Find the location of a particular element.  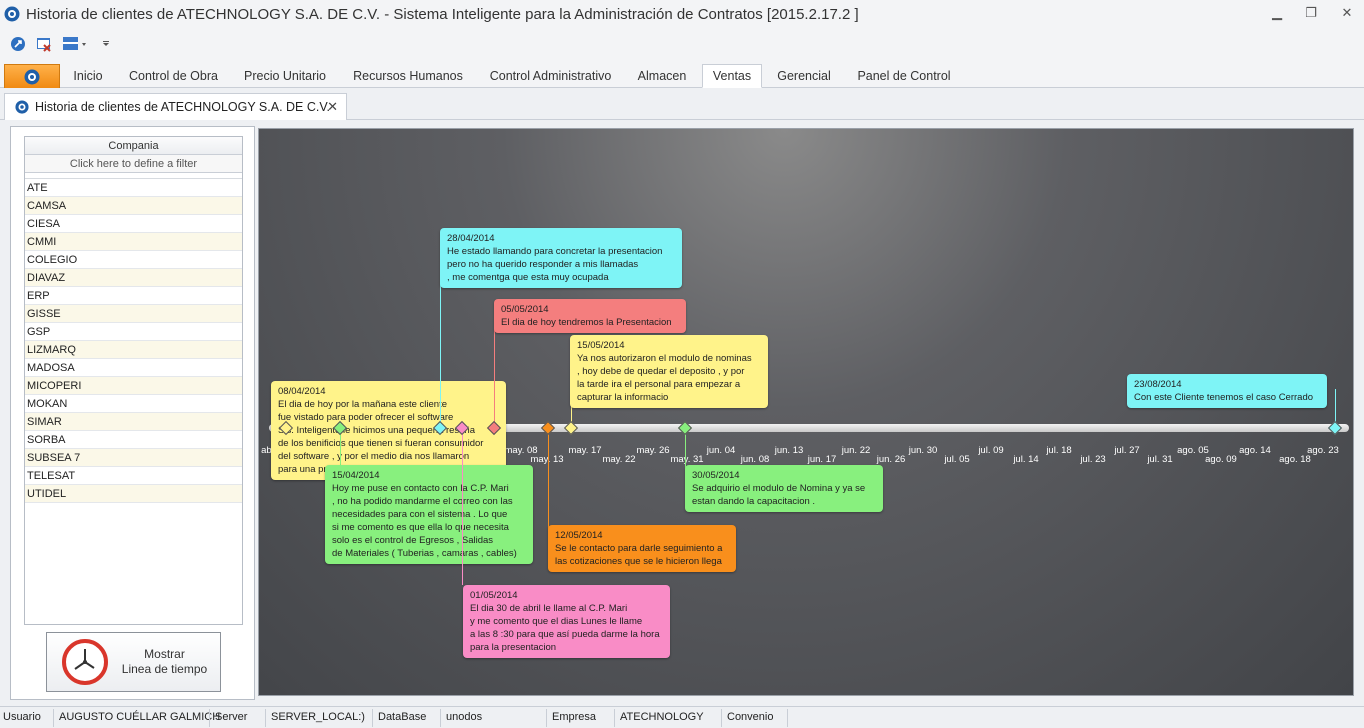

tab-panel-de-control: Panel de Control is located at coordinates (904, 76).